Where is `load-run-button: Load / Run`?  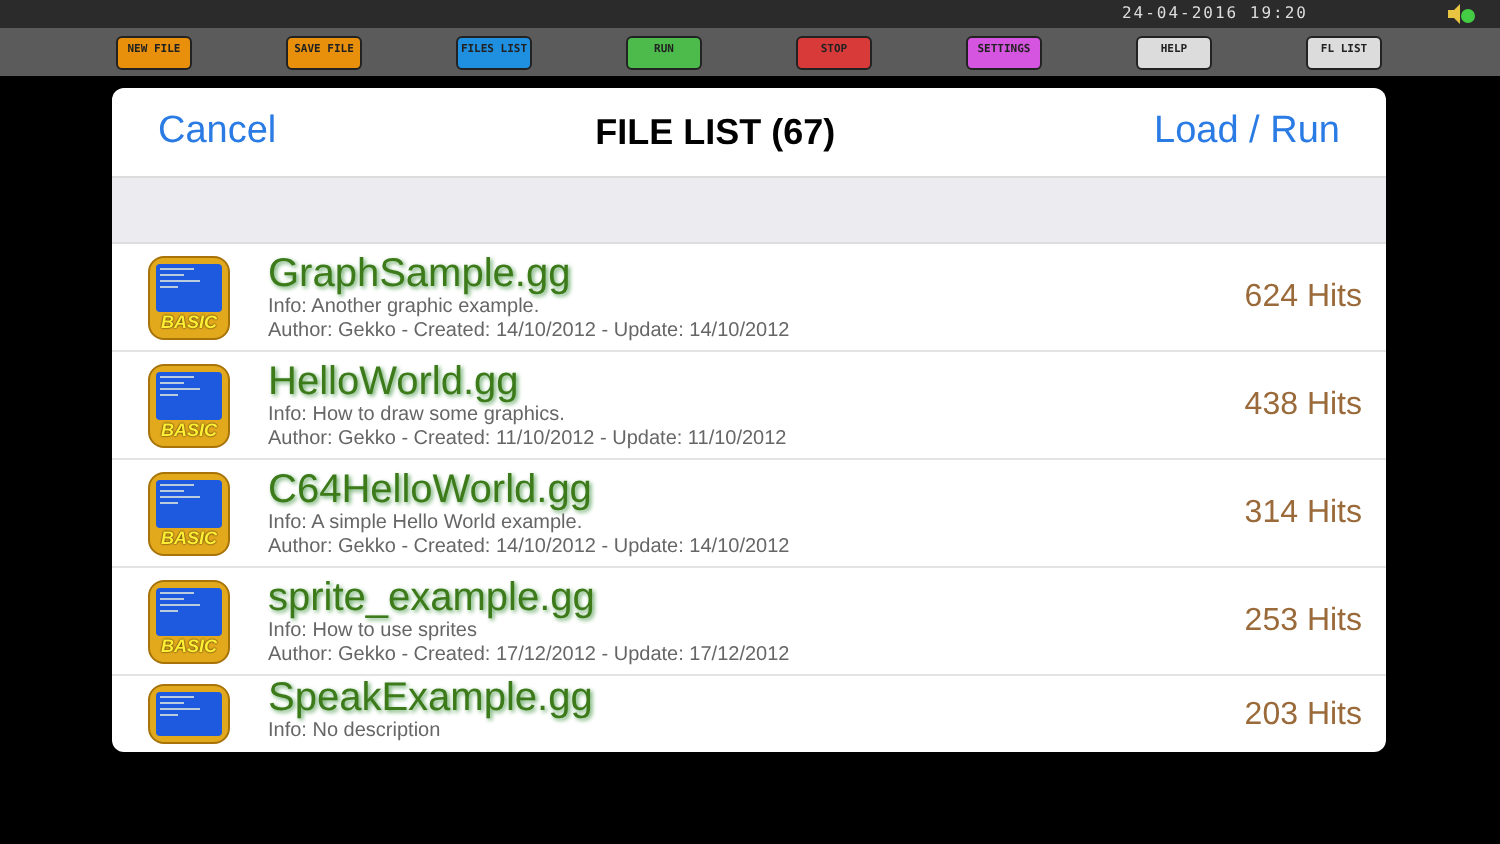
load-run-button: Load / Run is located at coordinates (1247, 132).